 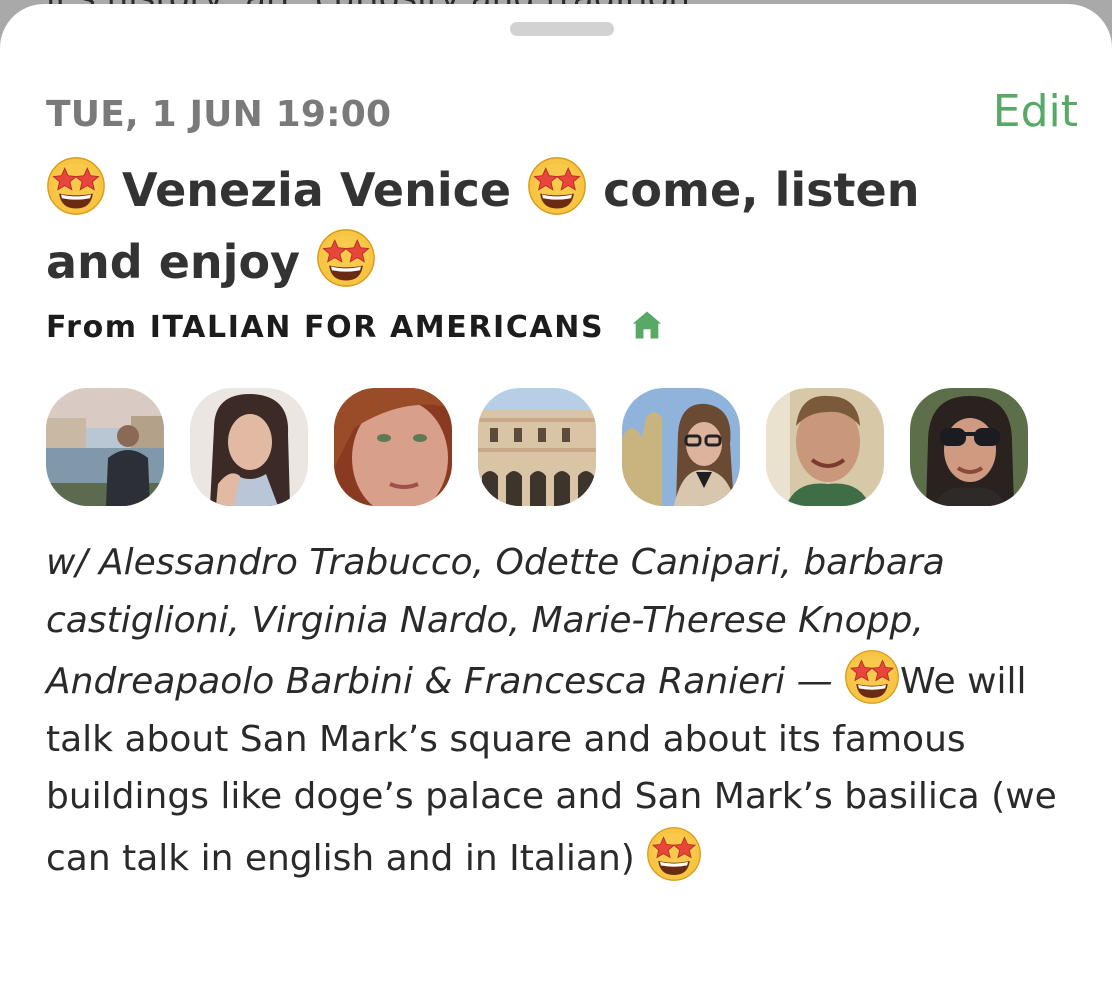 I want to click on with-prefix: w/, so click(x=67, y=562).